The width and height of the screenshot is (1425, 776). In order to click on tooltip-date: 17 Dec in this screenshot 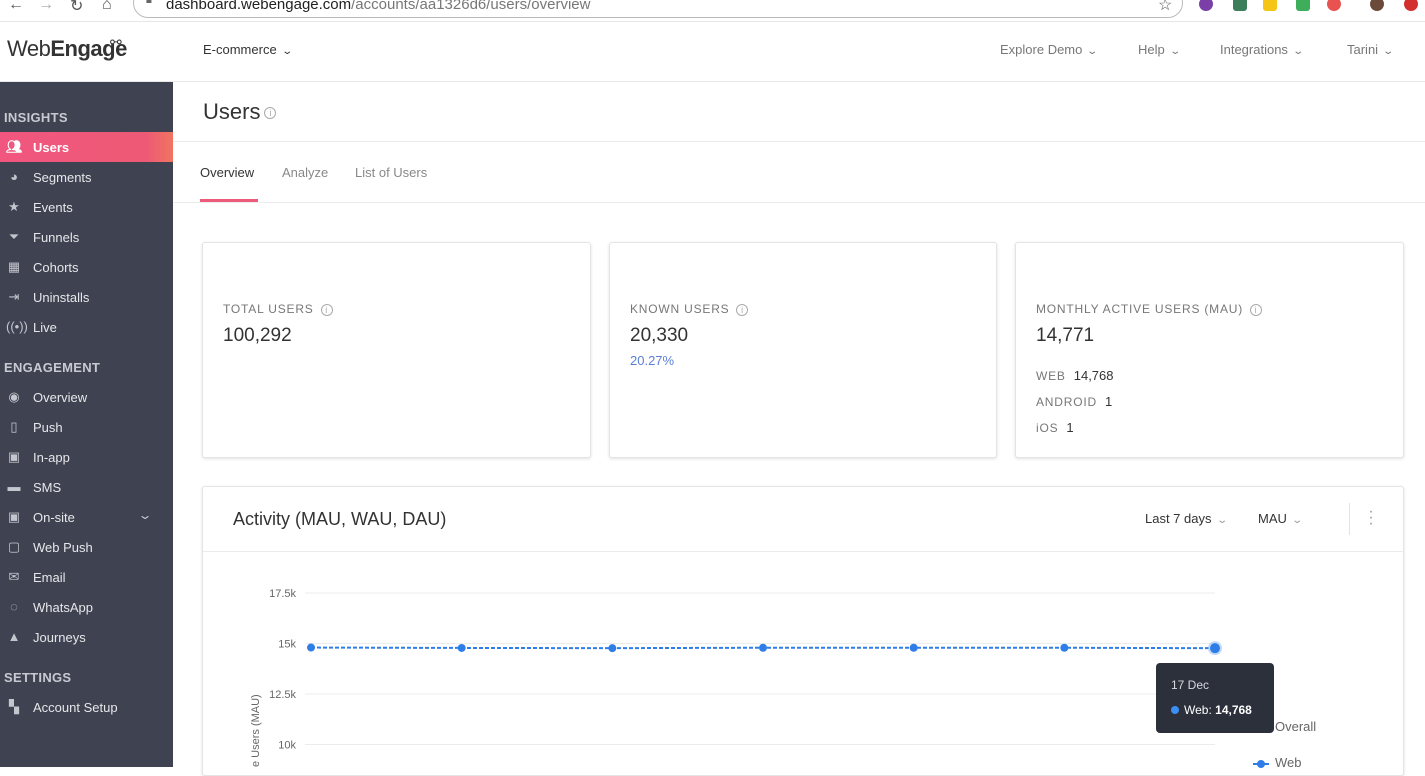, I will do `click(1190, 685)`.